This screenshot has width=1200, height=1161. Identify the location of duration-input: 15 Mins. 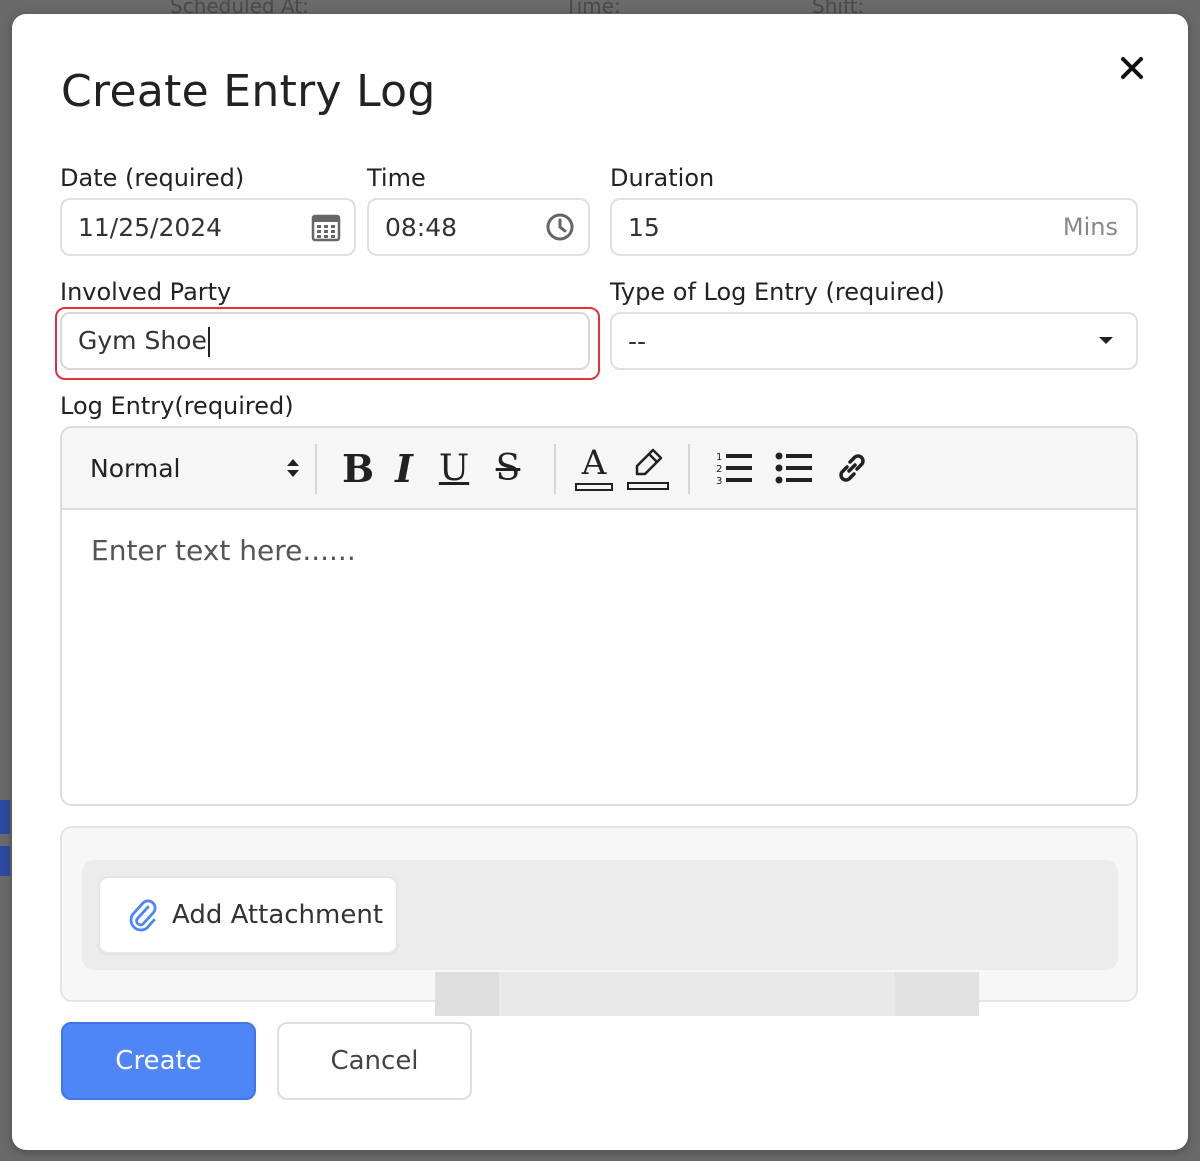
(874, 227).